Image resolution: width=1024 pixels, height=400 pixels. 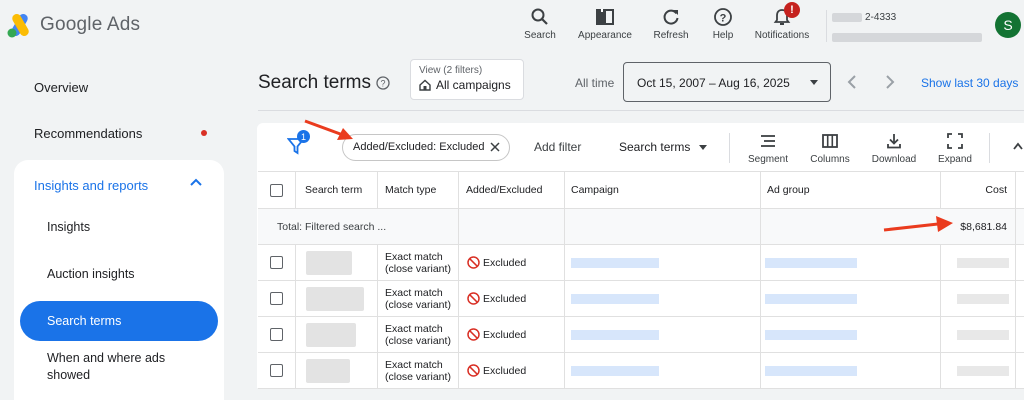 What do you see at coordinates (955, 148) in the screenshot?
I see `expand-button: Expand` at bounding box center [955, 148].